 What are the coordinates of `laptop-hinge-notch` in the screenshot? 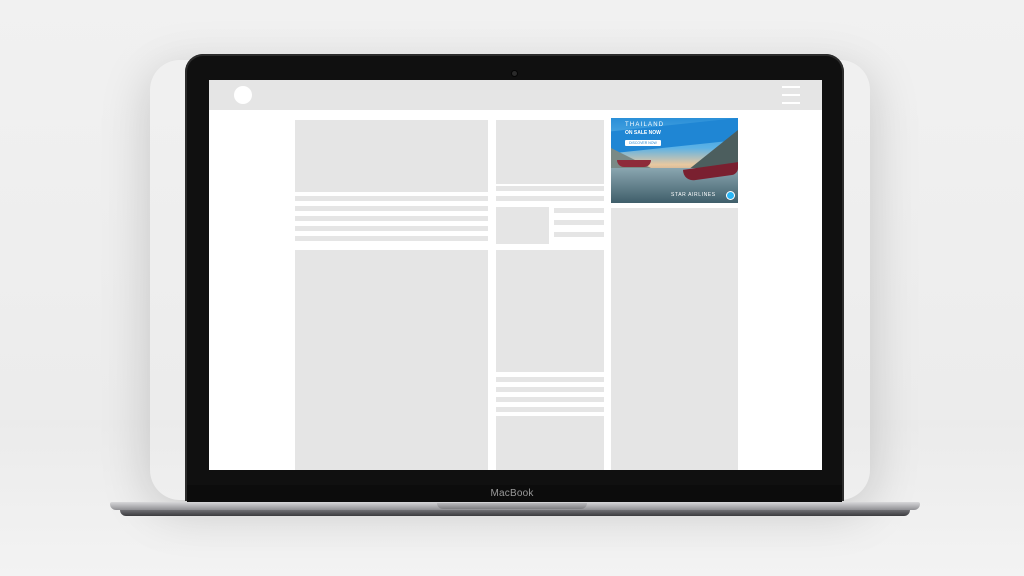 It's located at (512, 506).